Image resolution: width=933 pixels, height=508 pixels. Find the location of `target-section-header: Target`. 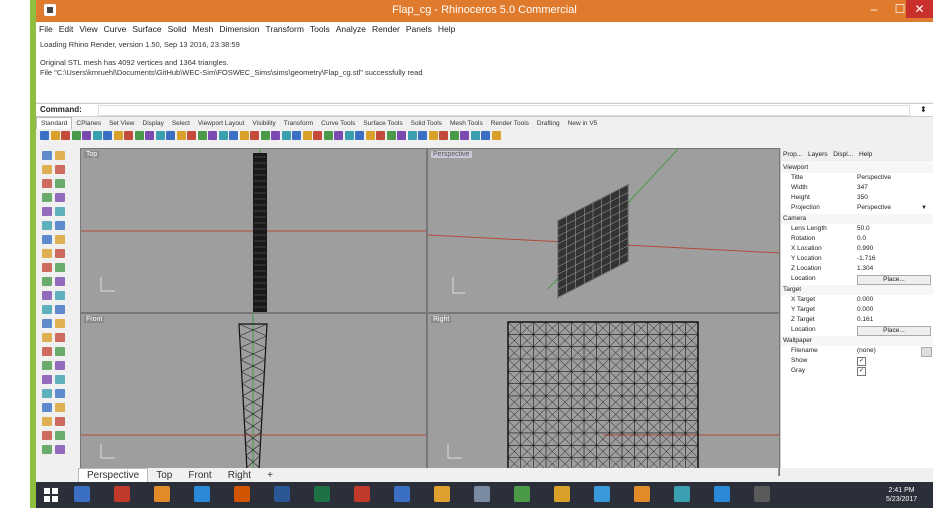

target-section-header: Target is located at coordinates (857, 290).